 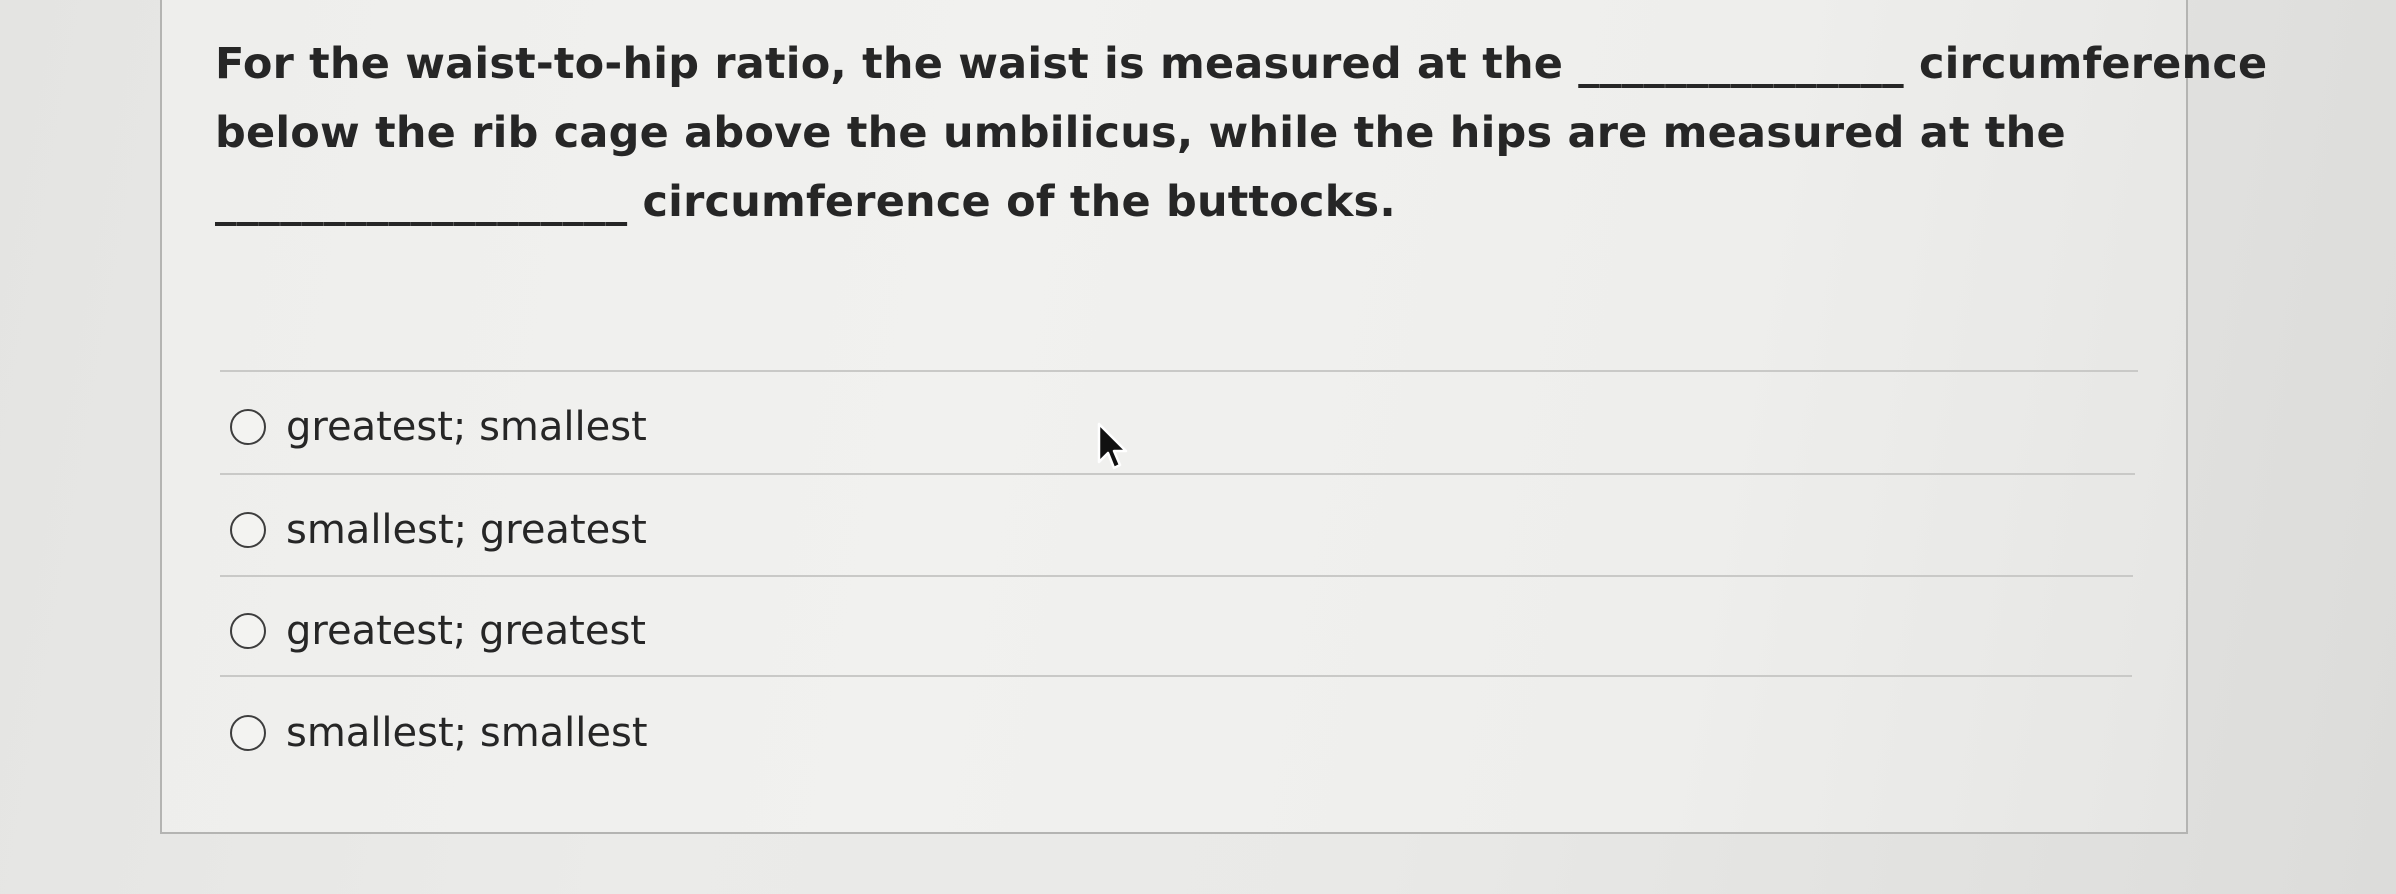 I want to click on option-greatest-greatest: greatest; greatest, so click(x=438, y=631).